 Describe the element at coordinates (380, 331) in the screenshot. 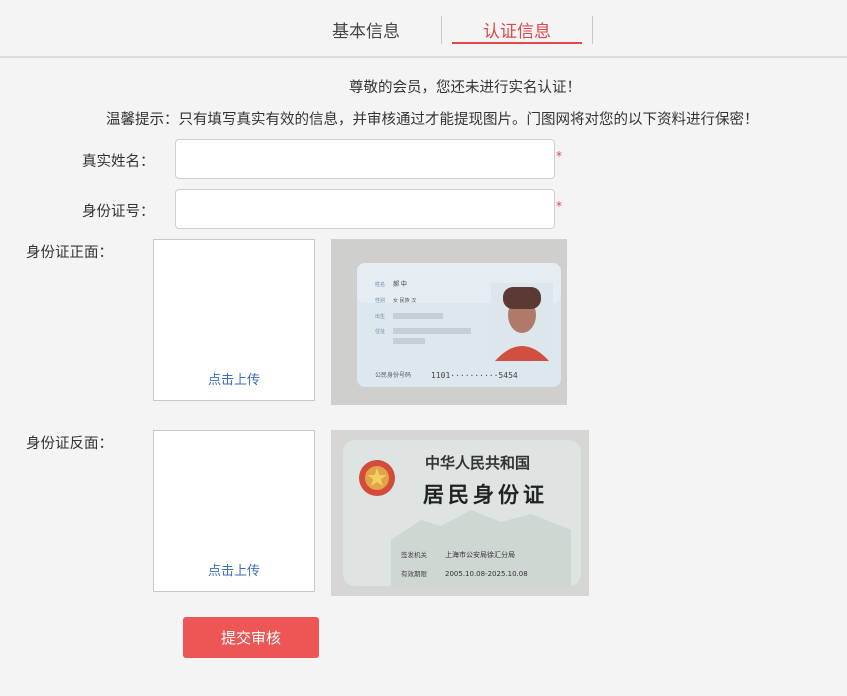

I see `front-field-address-label: 住址` at that location.